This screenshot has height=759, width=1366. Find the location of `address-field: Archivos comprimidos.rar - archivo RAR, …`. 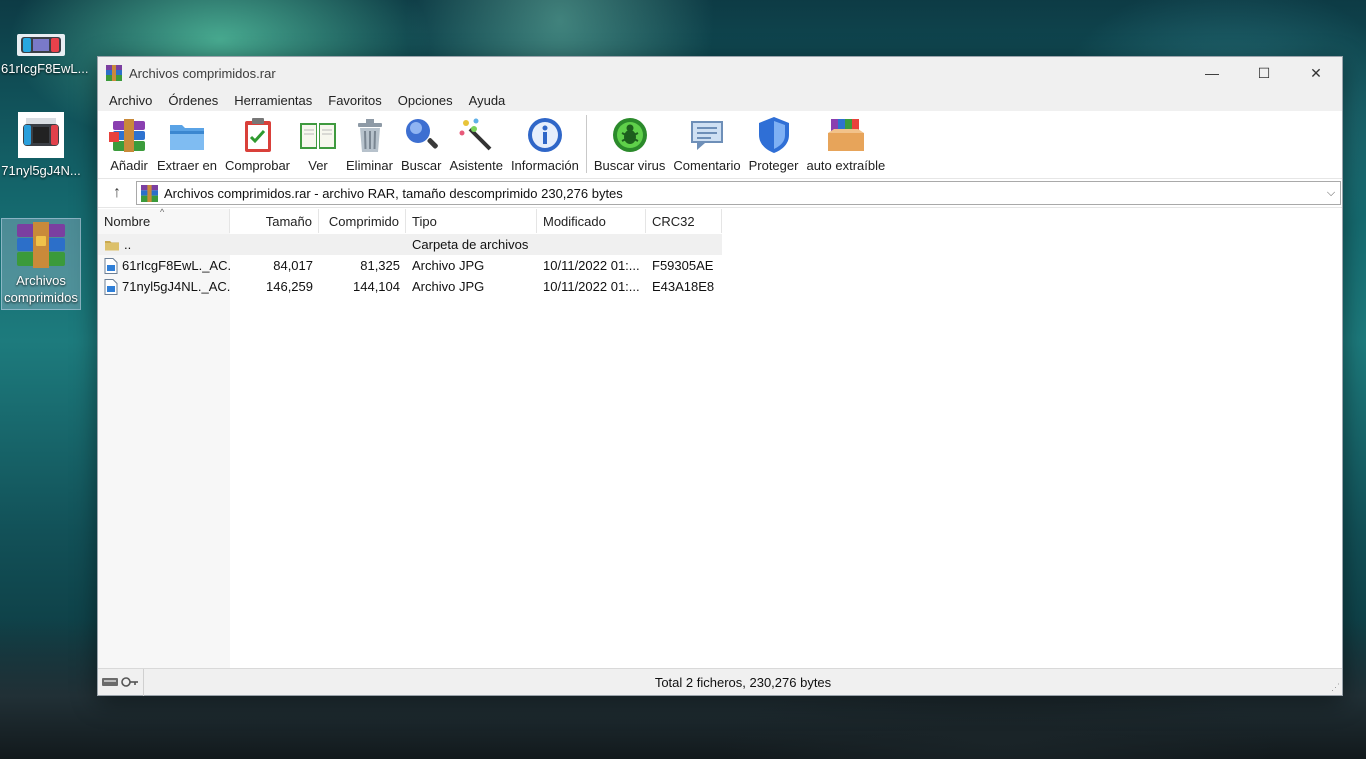

address-field: Archivos comprimidos.rar - archivo RAR, … is located at coordinates (738, 193).